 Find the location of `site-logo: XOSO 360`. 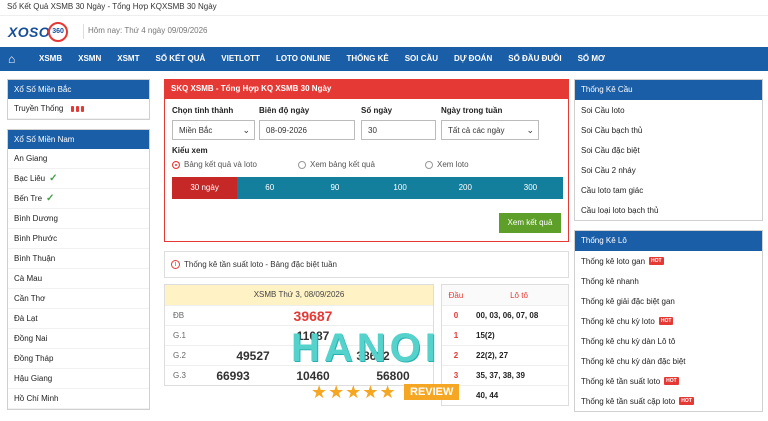

site-logo: XOSO 360 is located at coordinates (43, 32).